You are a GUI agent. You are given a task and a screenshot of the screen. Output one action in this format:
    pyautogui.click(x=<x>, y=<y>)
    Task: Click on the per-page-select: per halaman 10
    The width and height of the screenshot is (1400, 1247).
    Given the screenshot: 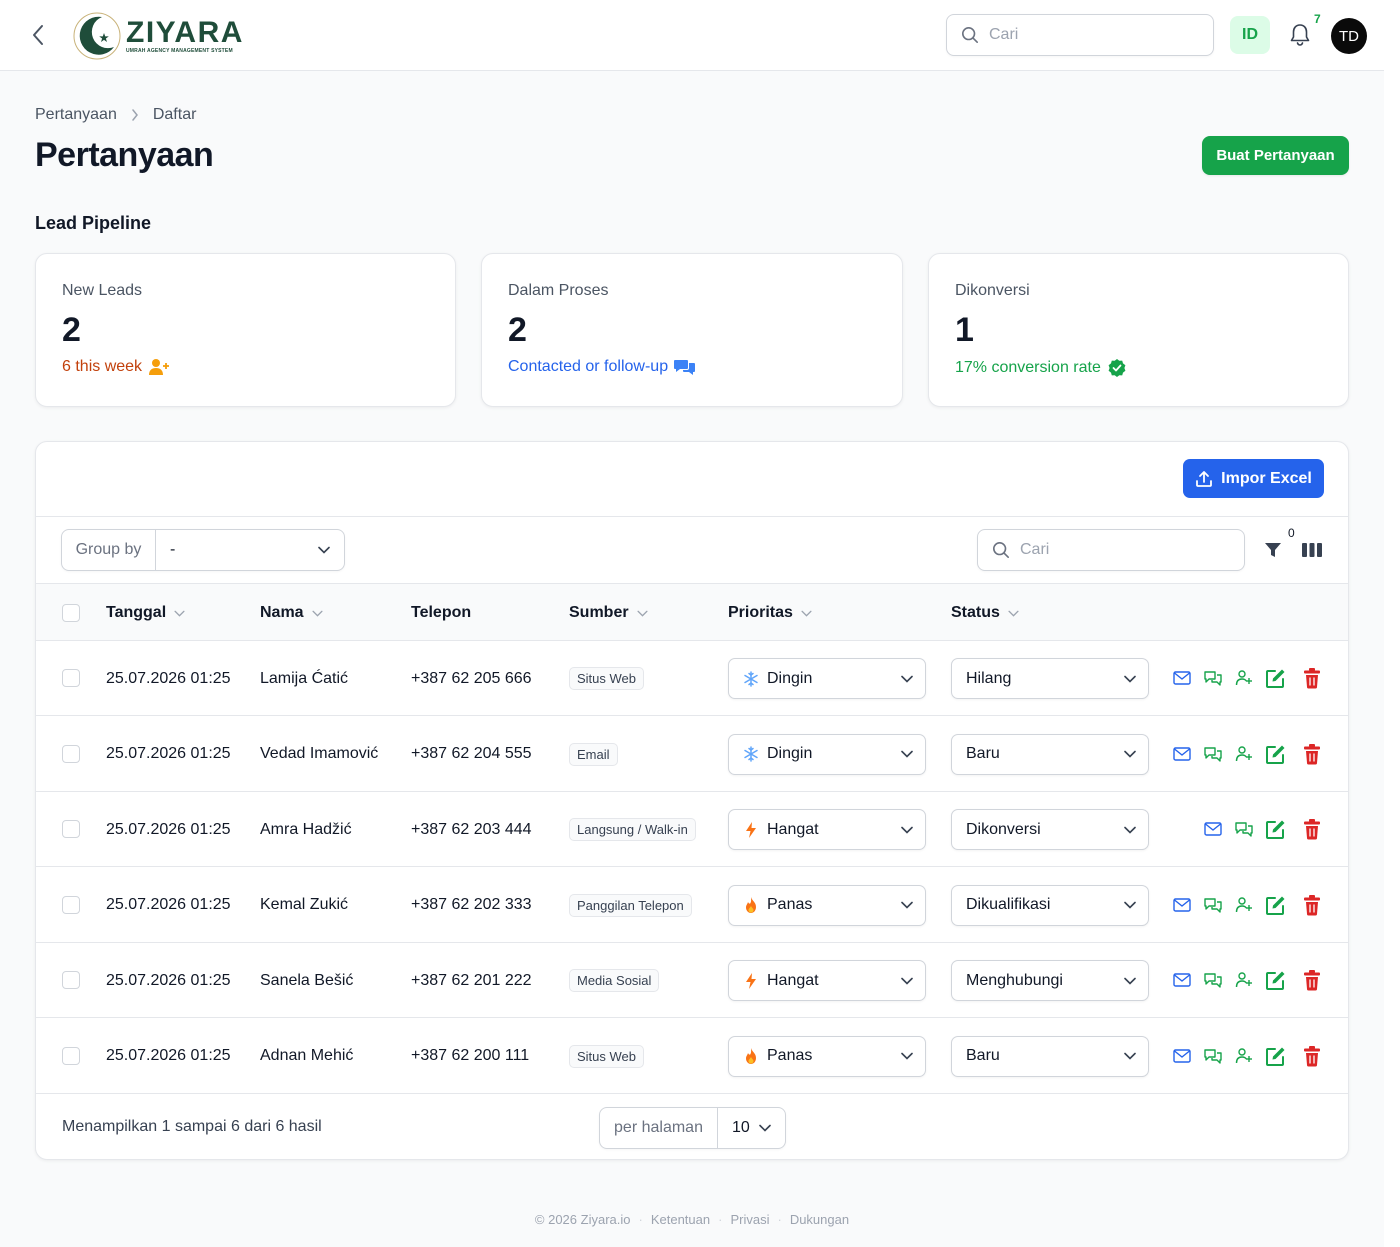 What is the action you would take?
    pyautogui.click(x=692, y=1128)
    